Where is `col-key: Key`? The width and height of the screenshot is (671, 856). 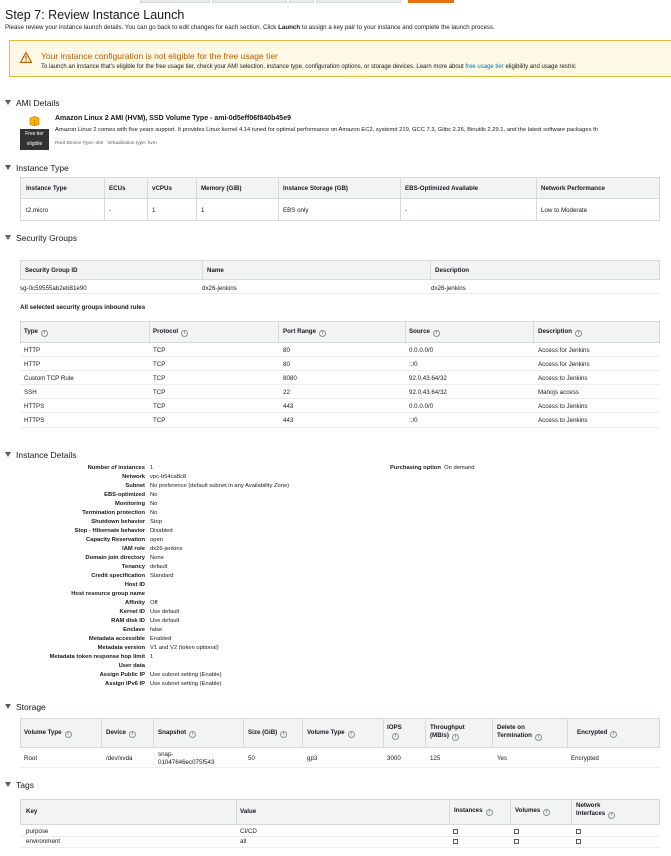 col-key: Key is located at coordinates (32, 811).